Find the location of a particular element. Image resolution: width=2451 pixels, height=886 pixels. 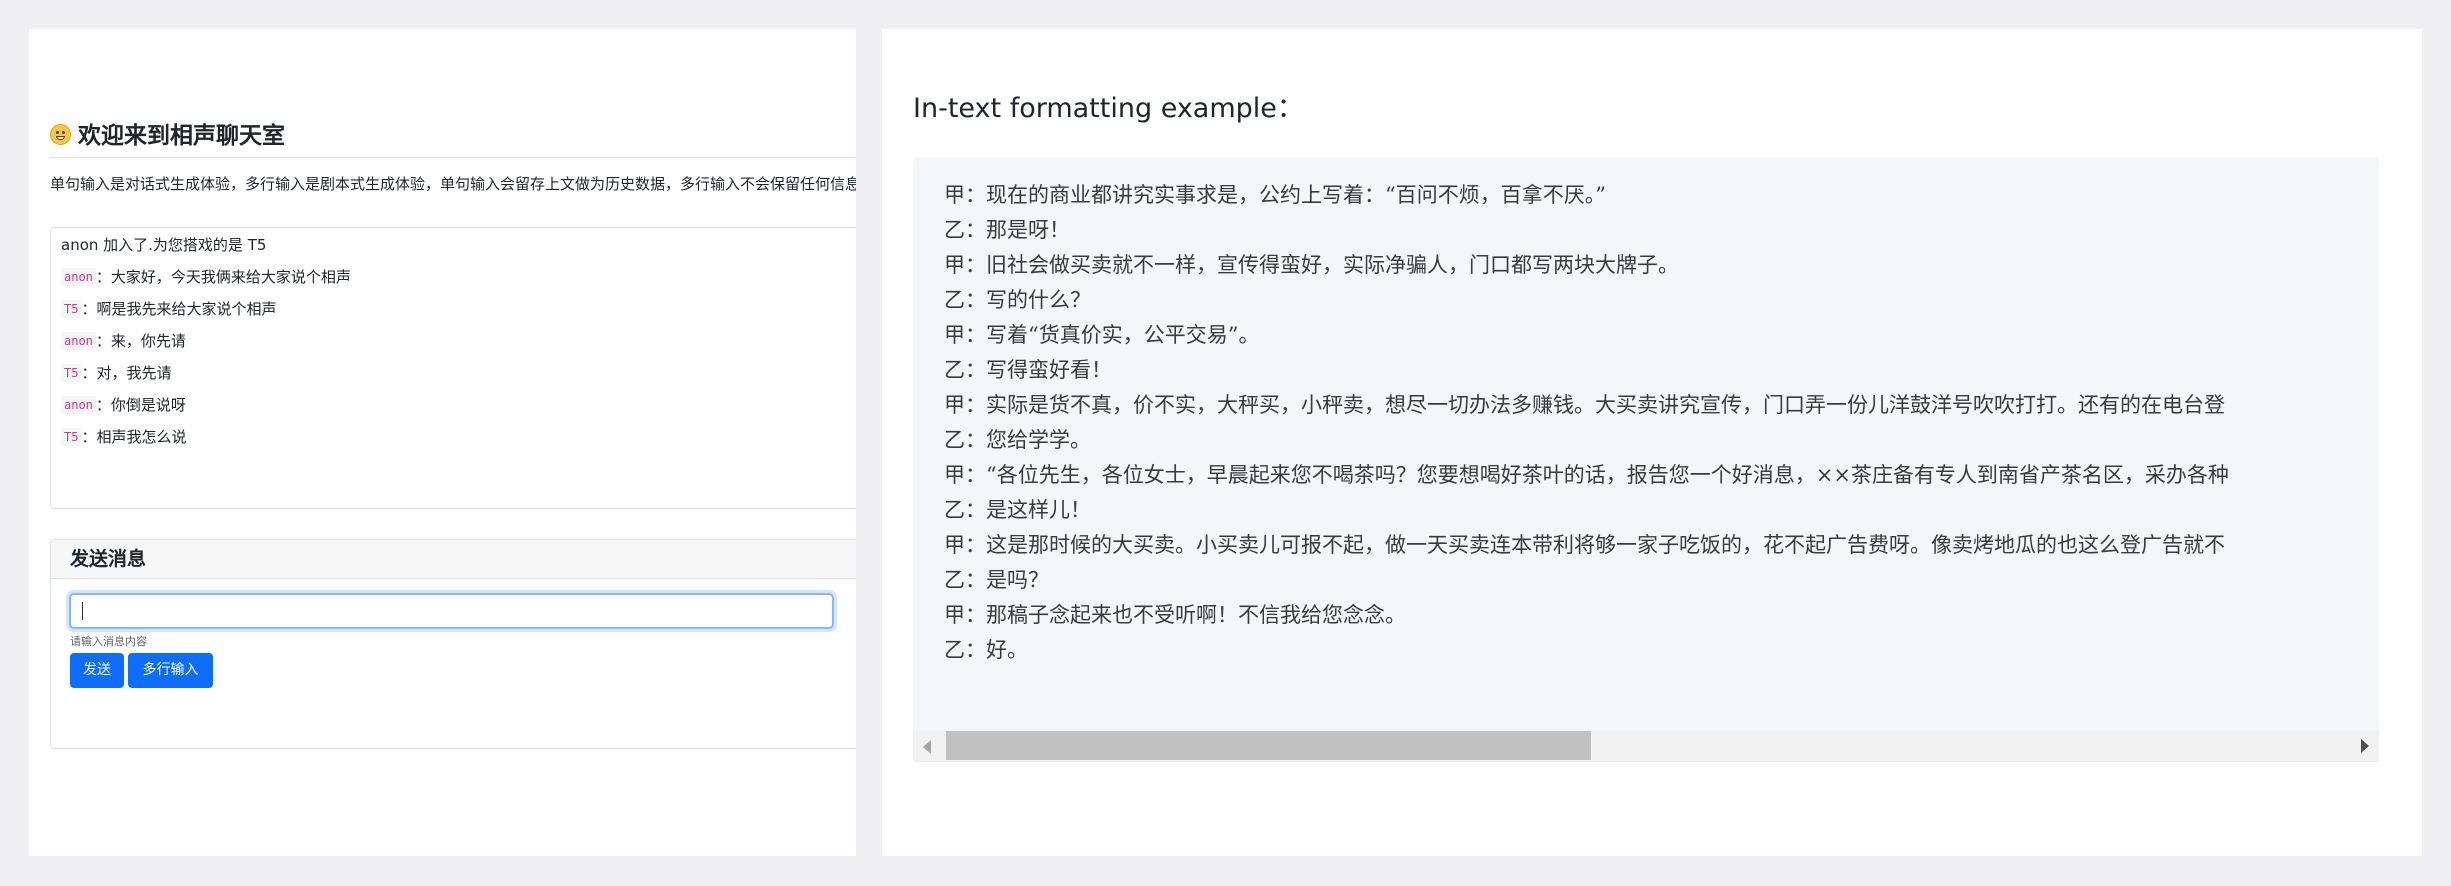

system-message: anon 加入了.为您搭戏的是 T5 is located at coordinates (164, 245).